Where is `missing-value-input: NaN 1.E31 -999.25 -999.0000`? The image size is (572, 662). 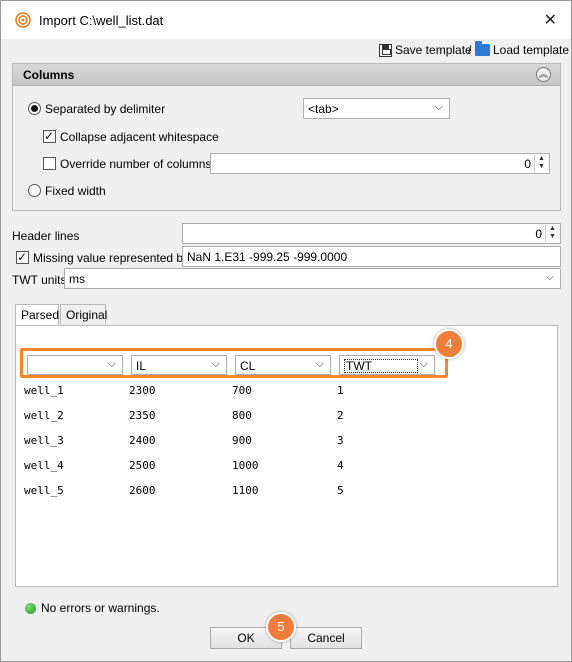 missing-value-input: NaN 1.E31 -999.25 -999.0000 is located at coordinates (371, 256).